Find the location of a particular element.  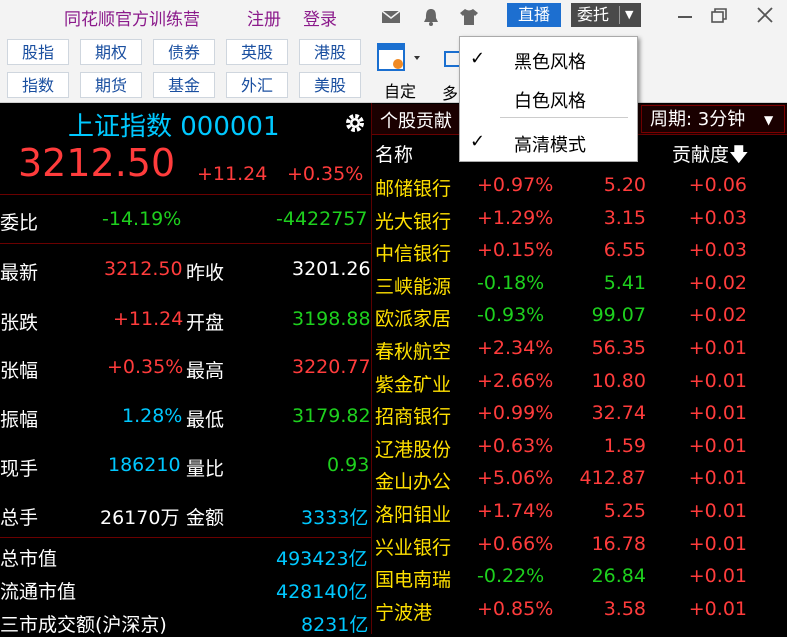

stock-price: 5.25 is located at coordinates (624, 511).